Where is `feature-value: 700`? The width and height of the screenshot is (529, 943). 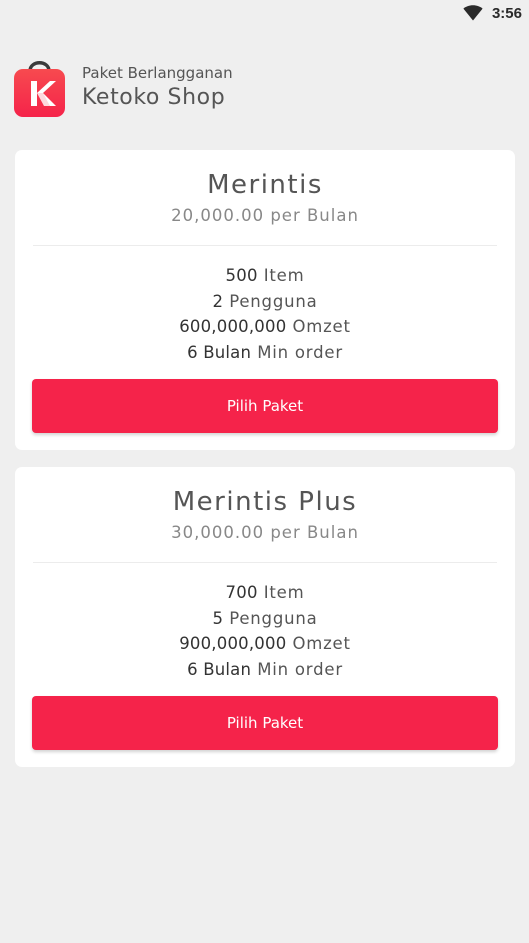 feature-value: 700 is located at coordinates (241, 592).